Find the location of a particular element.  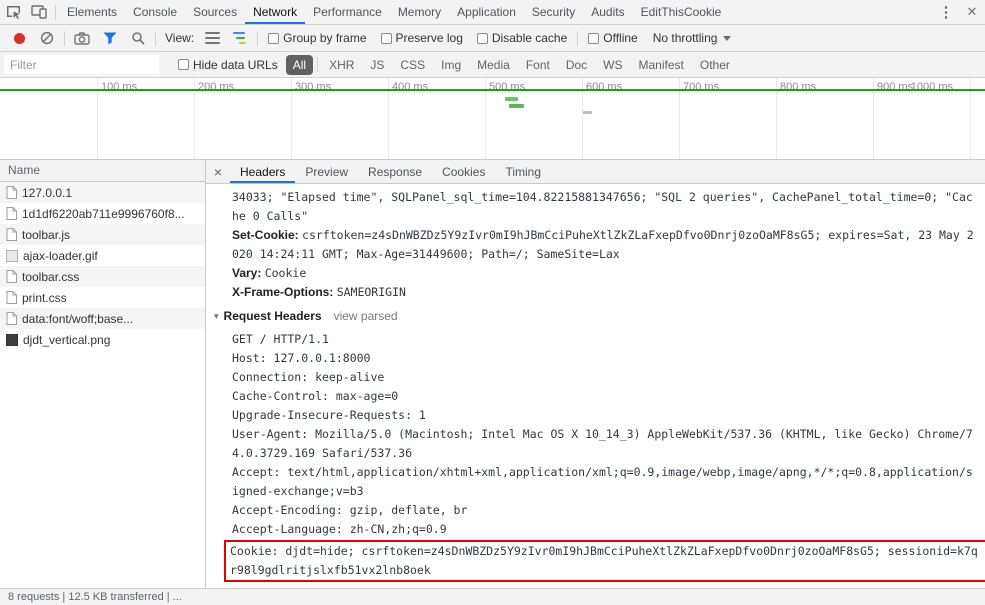

chevron-down-icon is located at coordinates (727, 38).